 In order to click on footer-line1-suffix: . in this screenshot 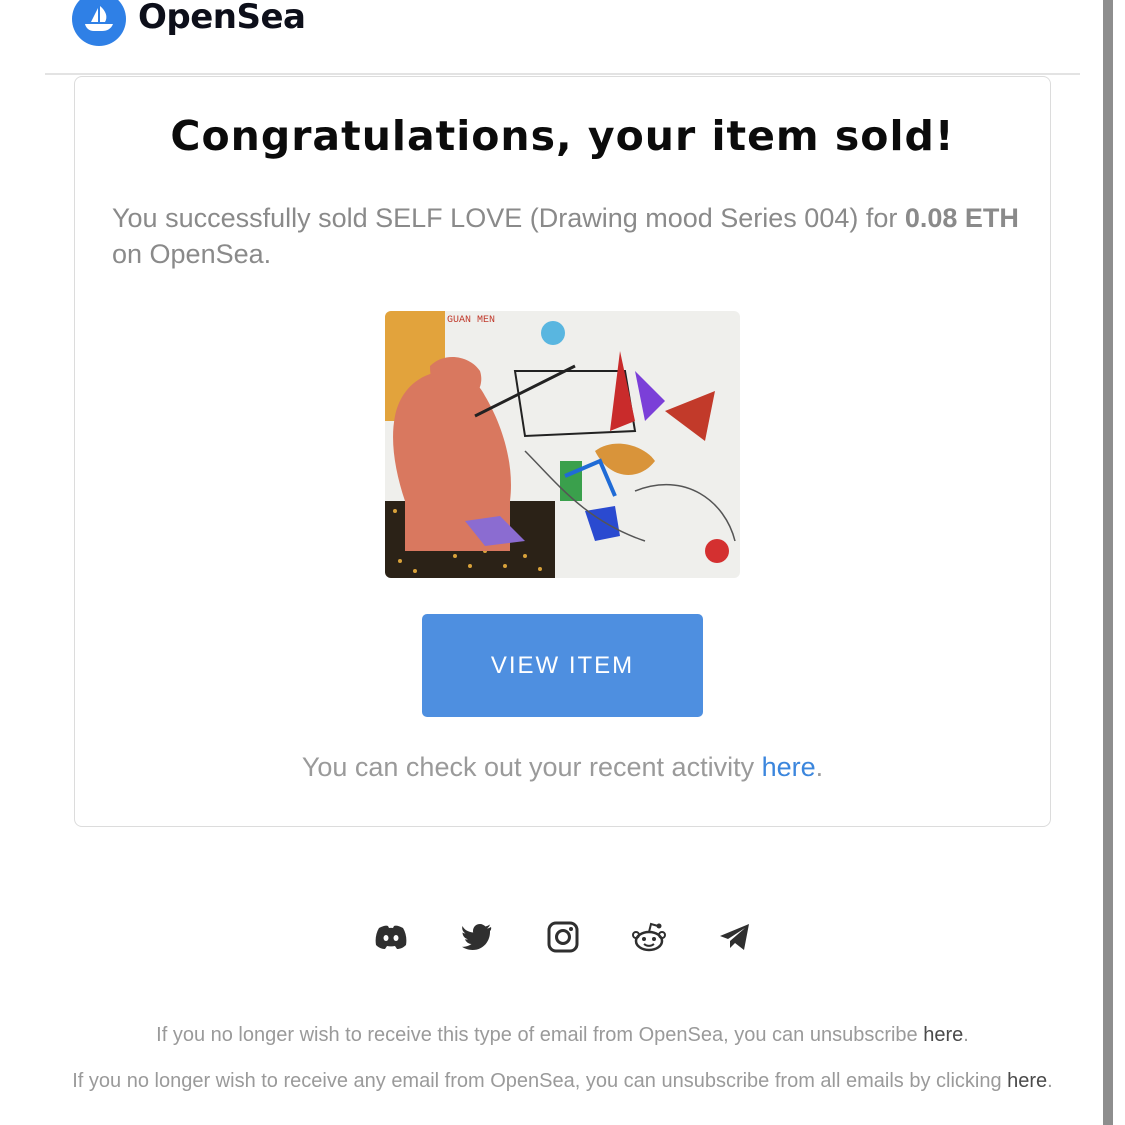, I will do `click(966, 1035)`.